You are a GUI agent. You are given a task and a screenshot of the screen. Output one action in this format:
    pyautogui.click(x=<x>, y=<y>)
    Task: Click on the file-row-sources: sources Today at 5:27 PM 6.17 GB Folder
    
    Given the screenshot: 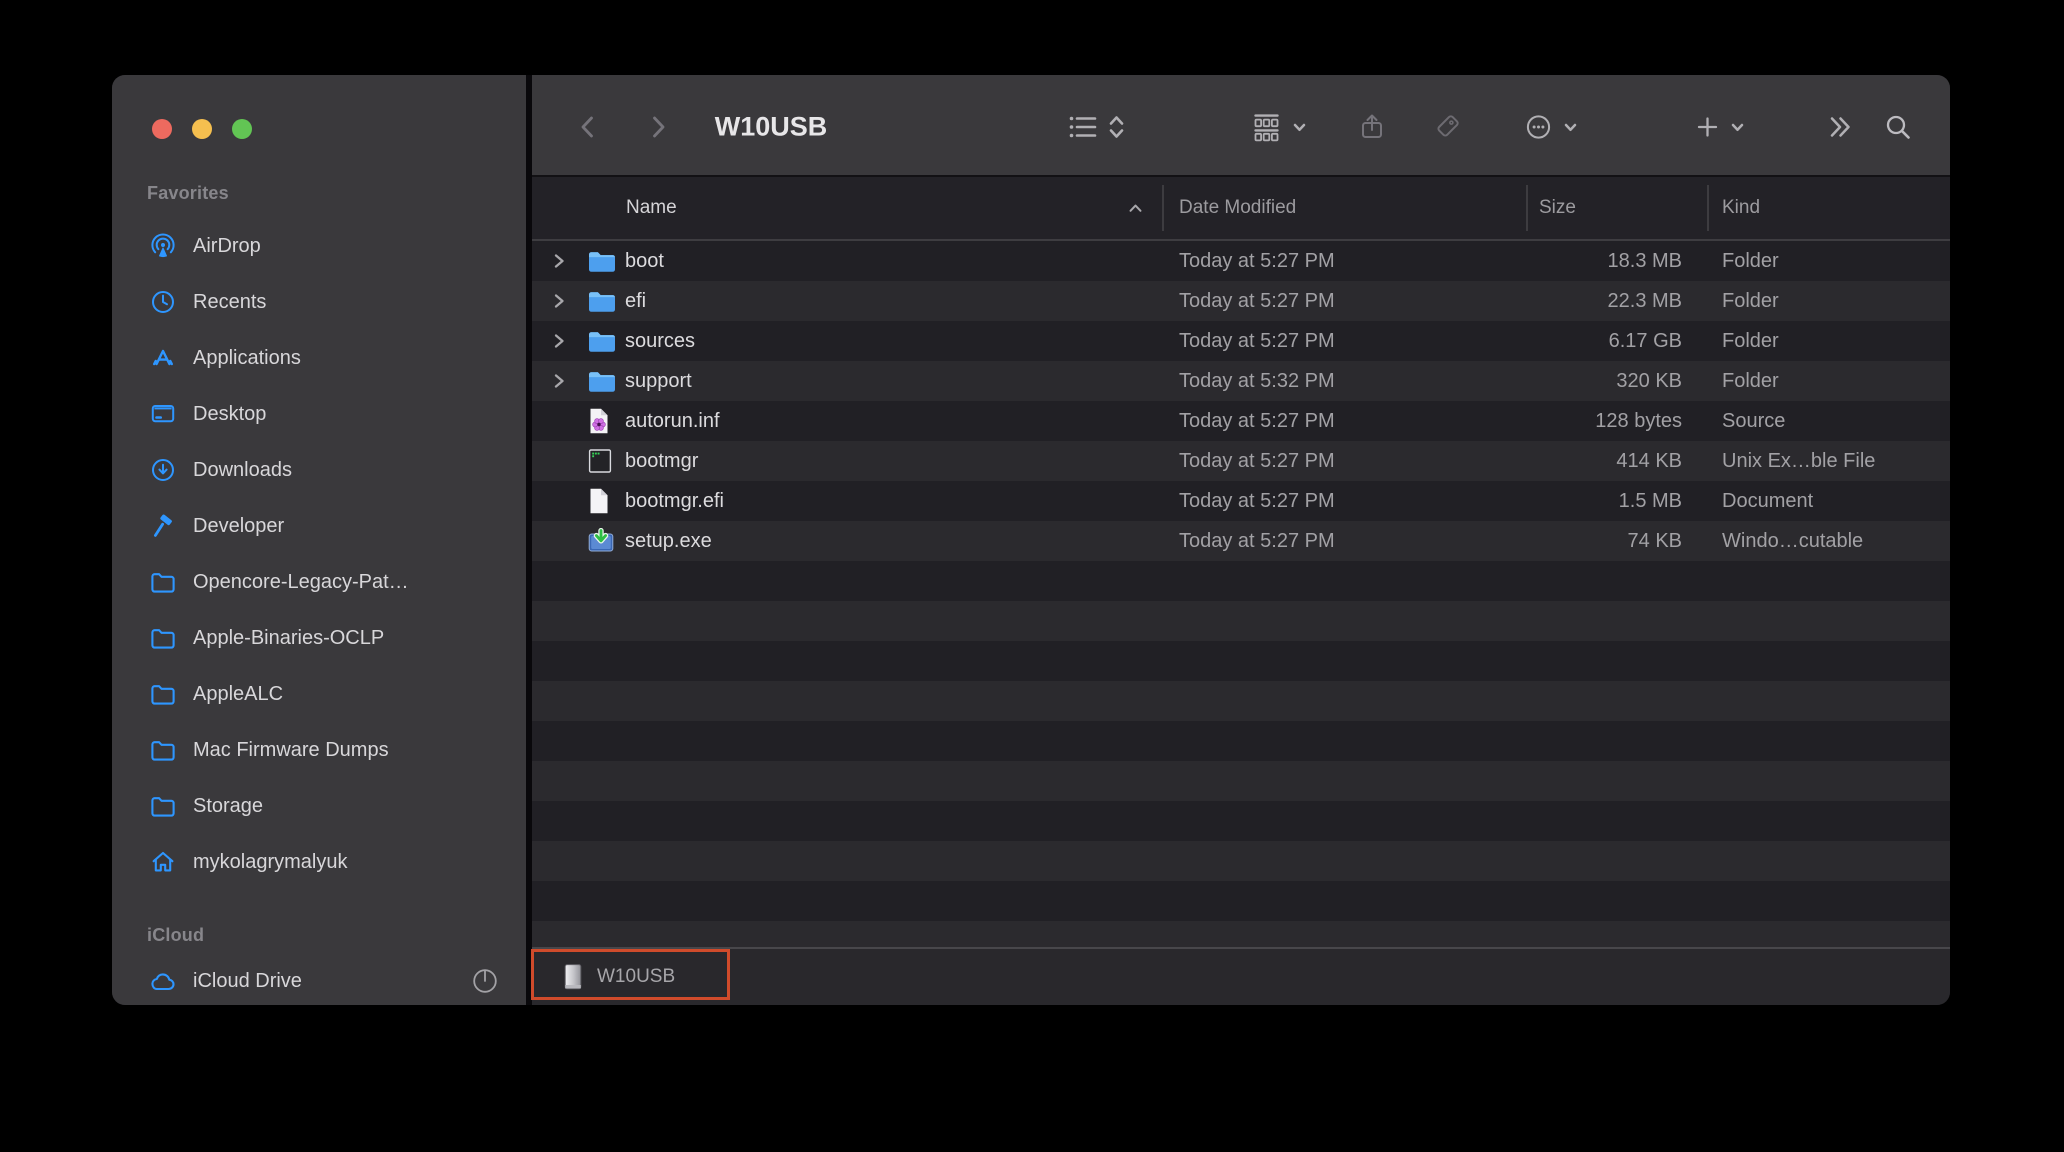 What is the action you would take?
    pyautogui.click(x=1241, y=341)
    